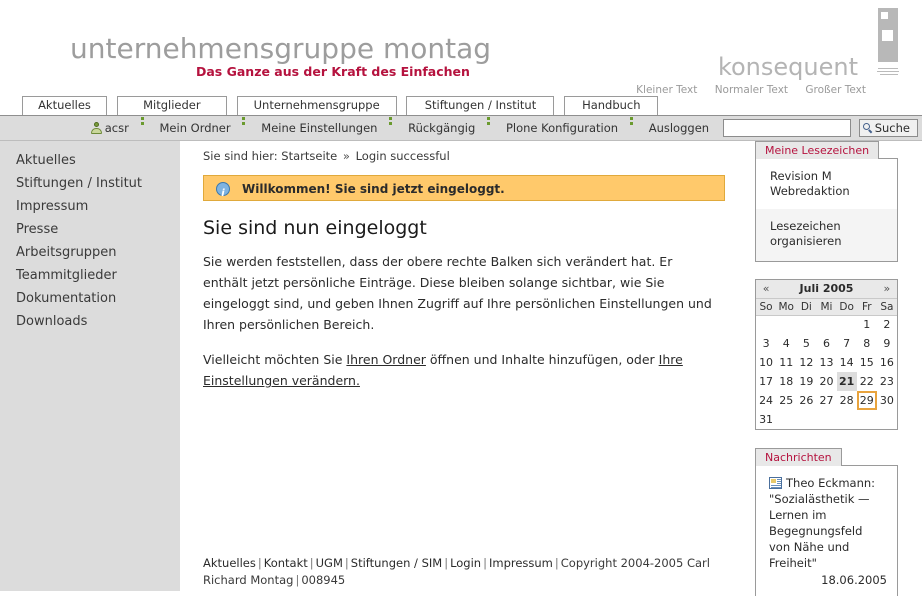 This screenshot has width=922, height=596. What do you see at coordinates (195, 128) in the screenshot?
I see `personalbar-mein-ordner: Mein Ordner` at bounding box center [195, 128].